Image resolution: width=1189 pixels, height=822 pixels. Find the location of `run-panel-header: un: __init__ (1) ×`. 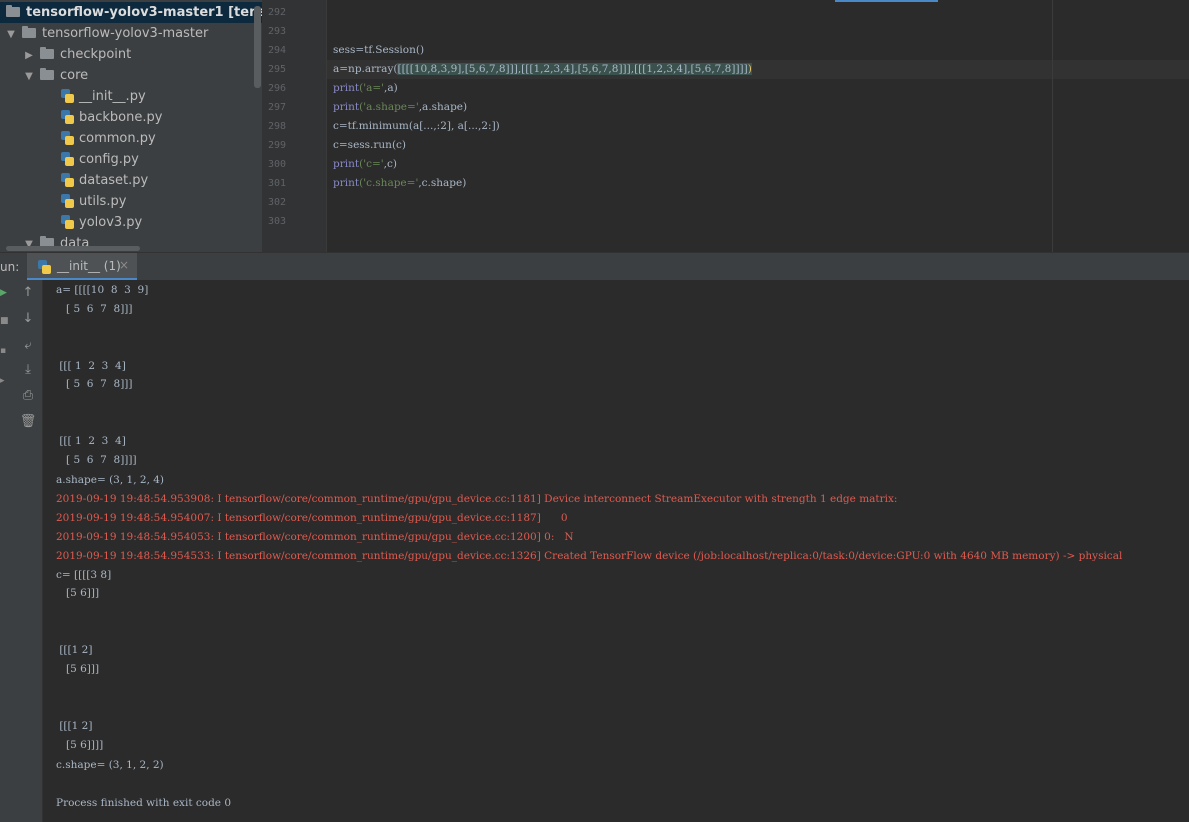

run-panel-header: un: __init__ (1) × is located at coordinates (594, 267).